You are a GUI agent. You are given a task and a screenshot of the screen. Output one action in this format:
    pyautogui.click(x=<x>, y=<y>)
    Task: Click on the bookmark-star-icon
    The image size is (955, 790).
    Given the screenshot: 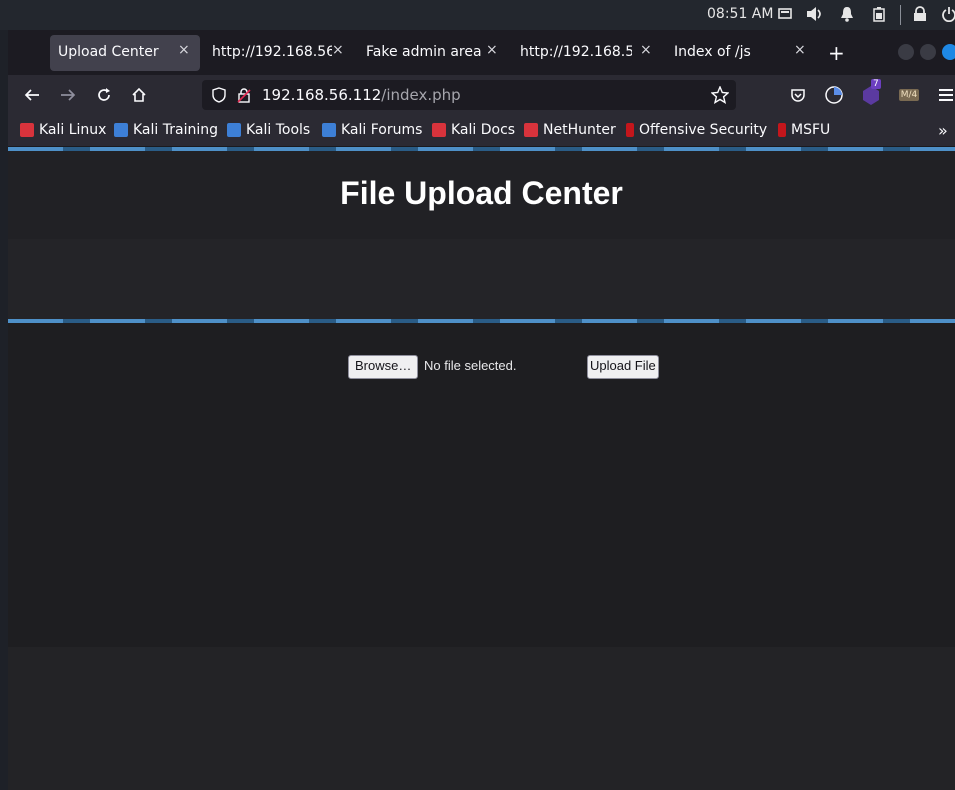 What is the action you would take?
    pyautogui.click(x=720, y=96)
    